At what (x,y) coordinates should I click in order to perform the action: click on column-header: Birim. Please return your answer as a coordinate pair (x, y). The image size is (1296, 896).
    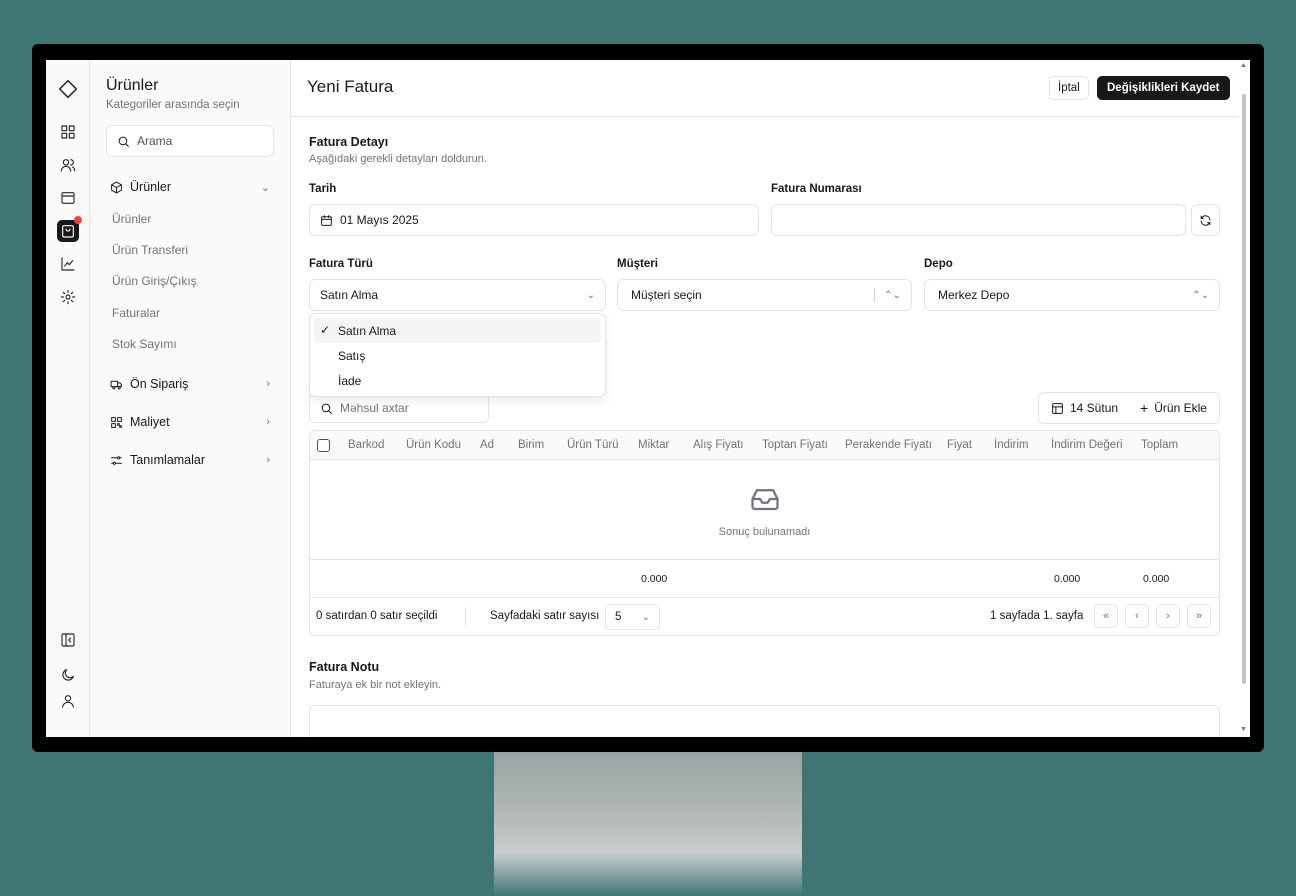
    Looking at the image, I should click on (531, 445).